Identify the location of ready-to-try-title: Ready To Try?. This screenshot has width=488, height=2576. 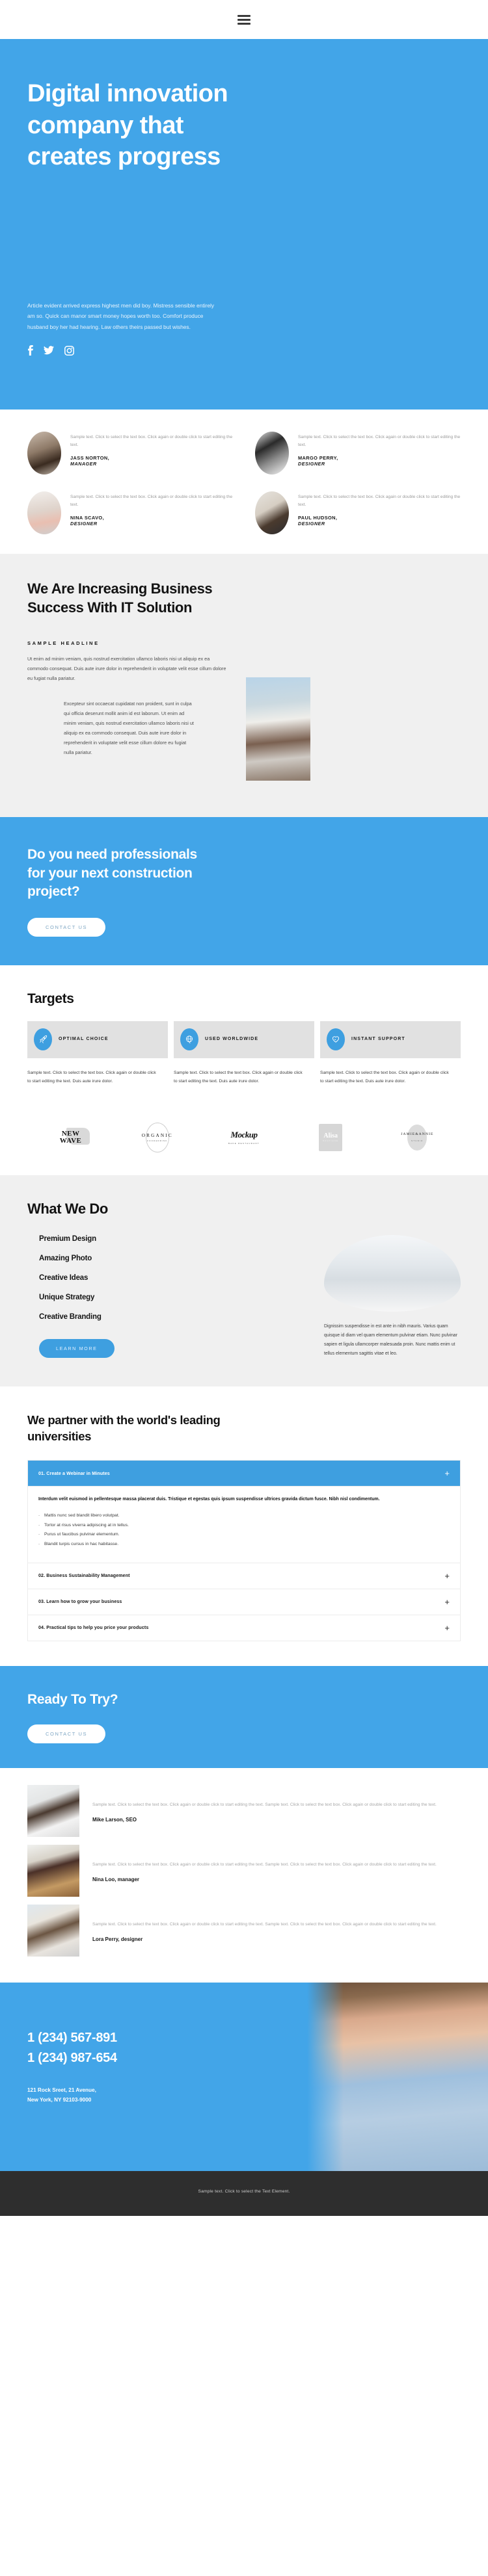
(72, 1699).